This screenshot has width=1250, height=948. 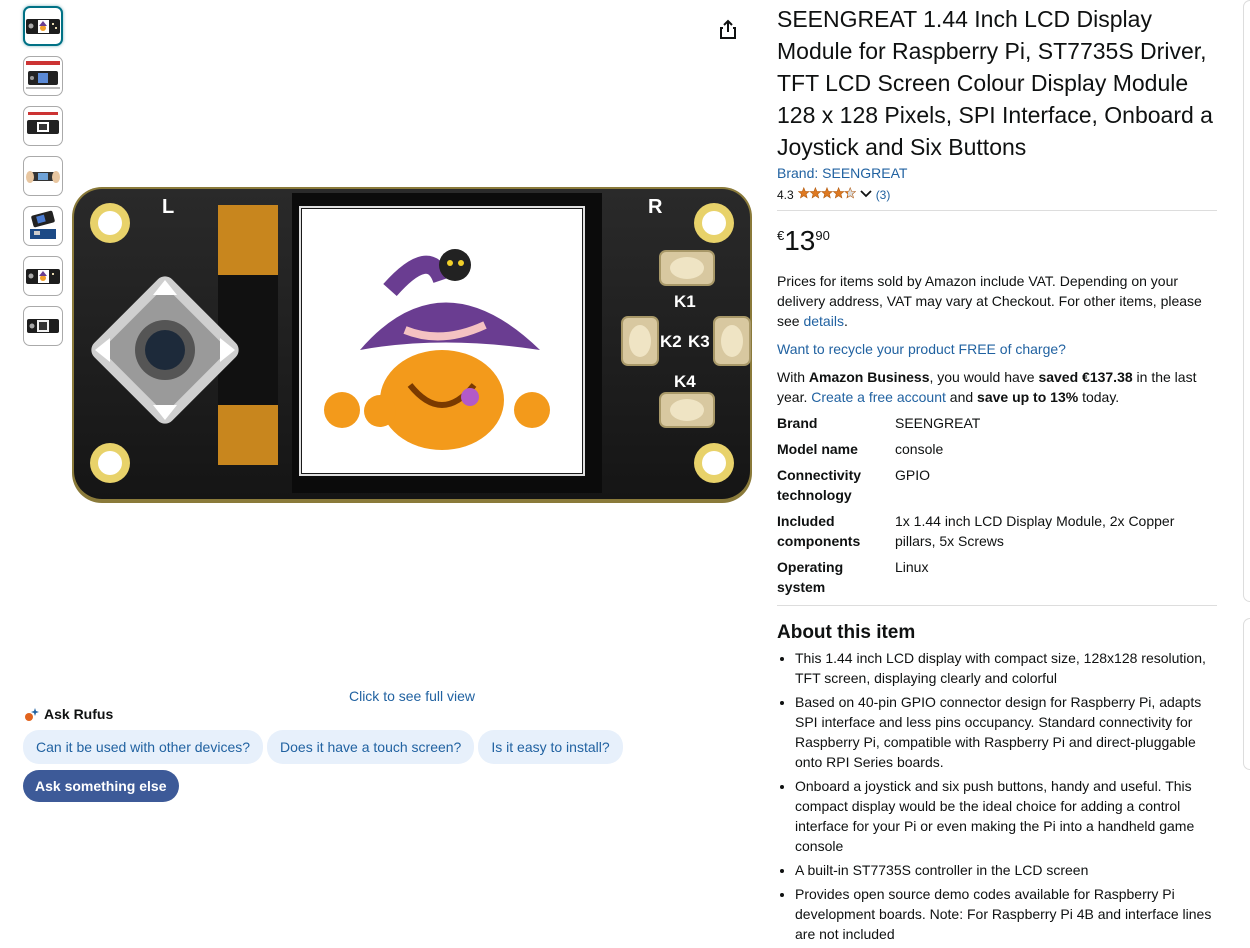 What do you see at coordinates (797, 423) in the screenshot?
I see `spec-key: Brand` at bounding box center [797, 423].